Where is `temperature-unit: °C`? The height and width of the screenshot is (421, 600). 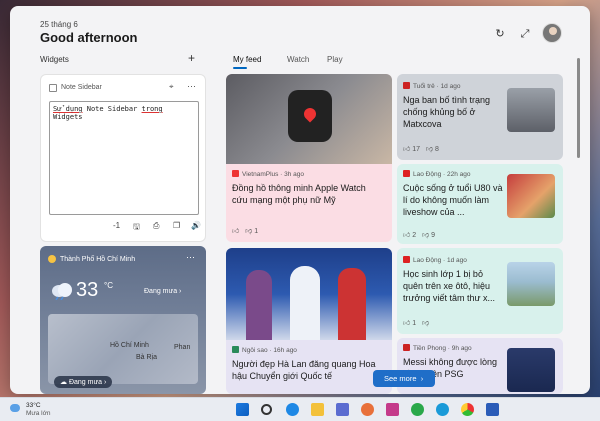
temperature-unit: °C is located at coordinates (108, 285).